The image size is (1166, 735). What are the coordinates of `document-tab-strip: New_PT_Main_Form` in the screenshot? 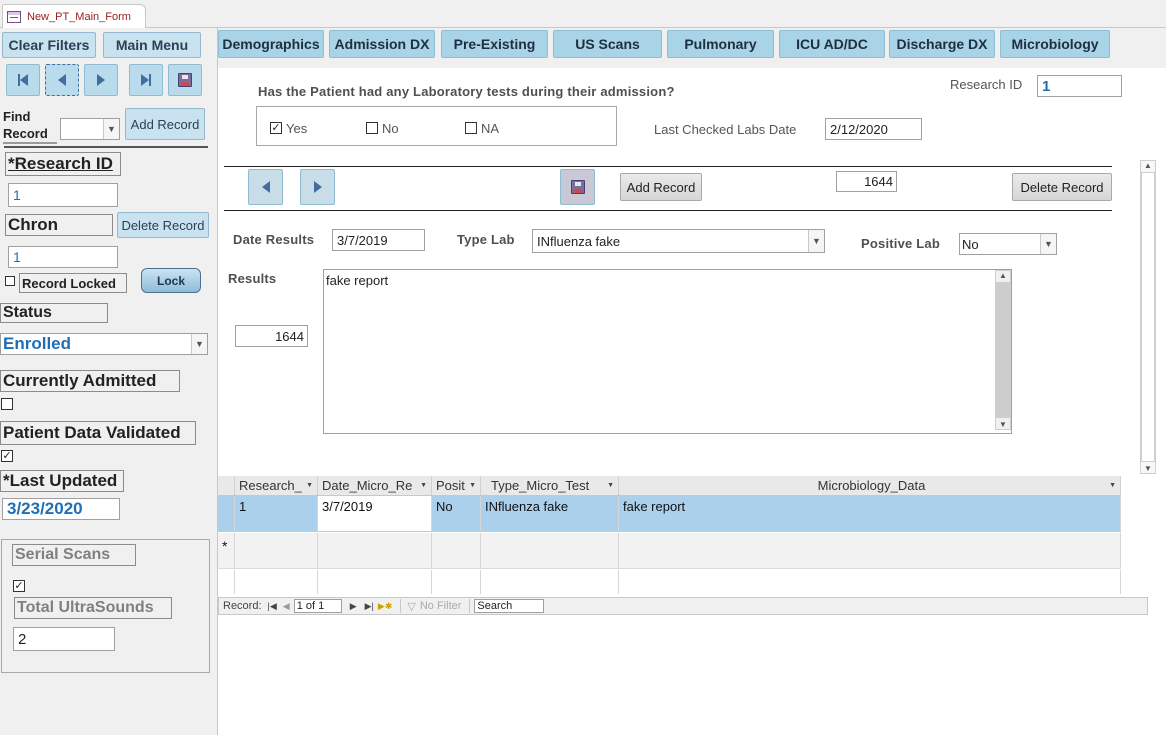 It's located at (583, 14).